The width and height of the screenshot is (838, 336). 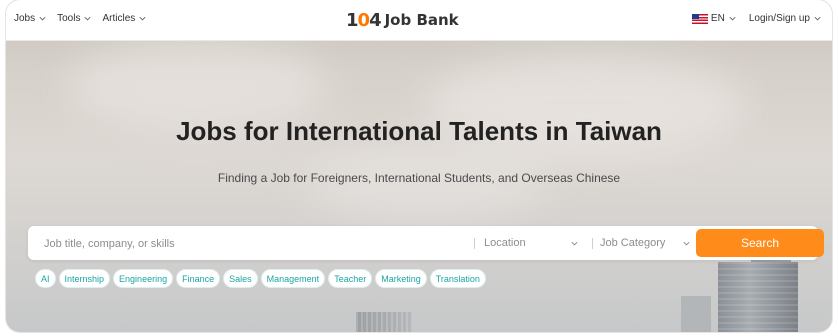 What do you see at coordinates (779, 18) in the screenshot?
I see `login-label: Login/Sign up` at bounding box center [779, 18].